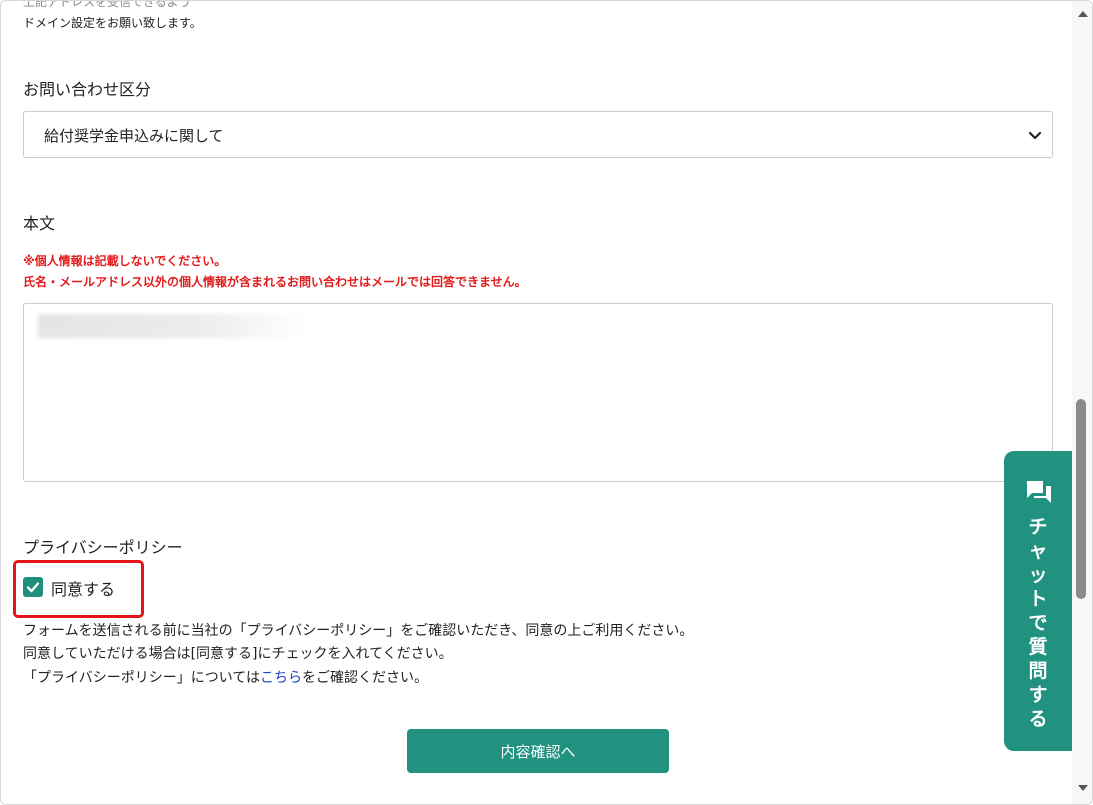  Describe the element at coordinates (365, 678) in the screenshot. I see `privacy-info-3-suffix: をご確認ください。` at that location.